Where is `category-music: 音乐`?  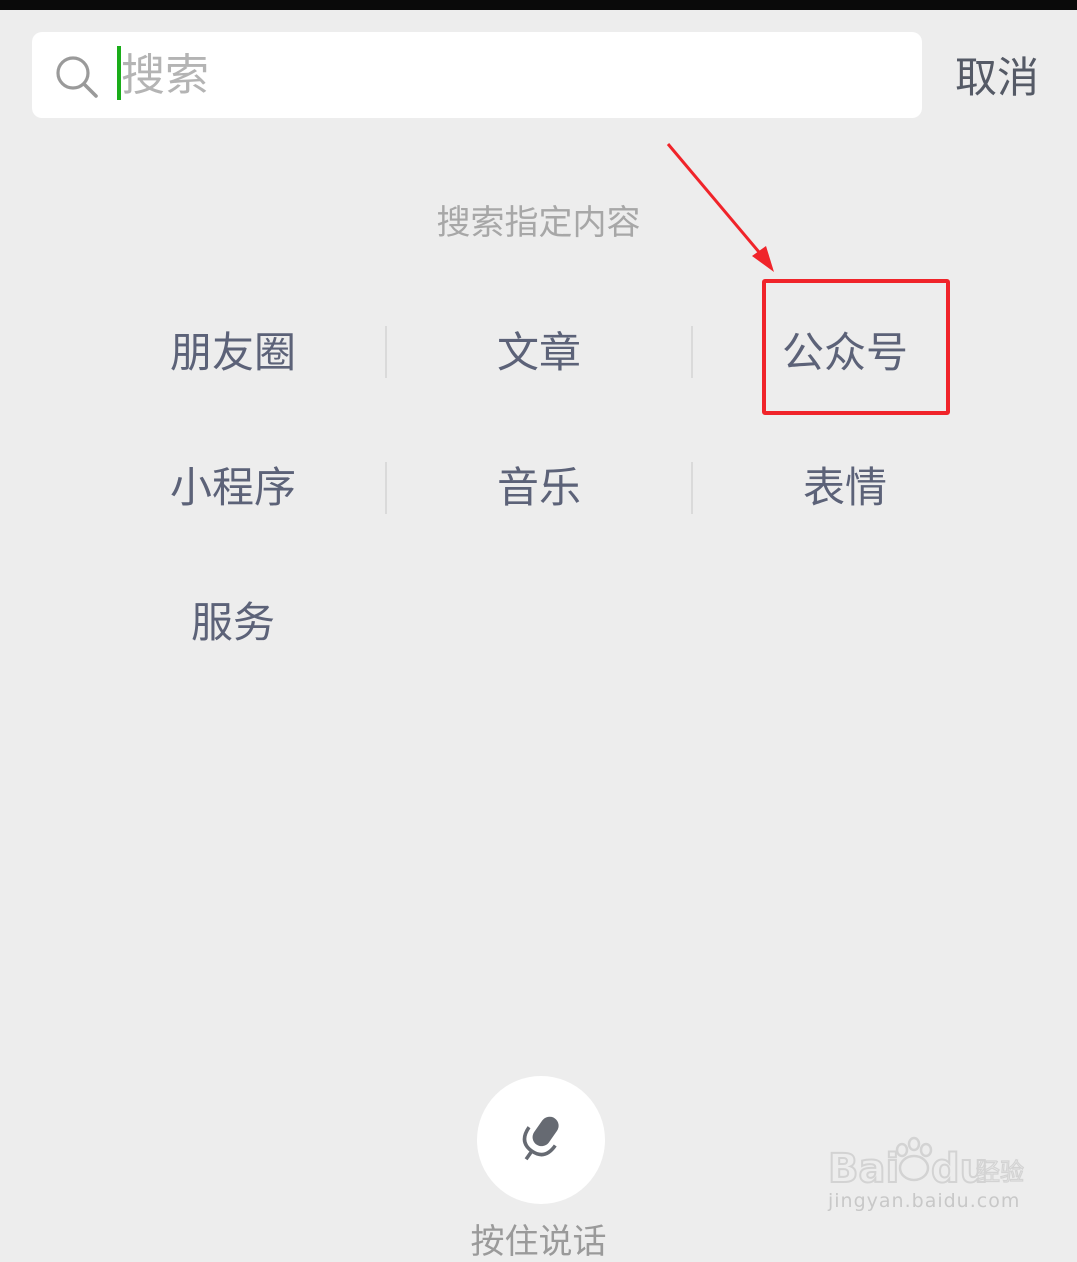
category-music: 音乐 is located at coordinates (539, 488).